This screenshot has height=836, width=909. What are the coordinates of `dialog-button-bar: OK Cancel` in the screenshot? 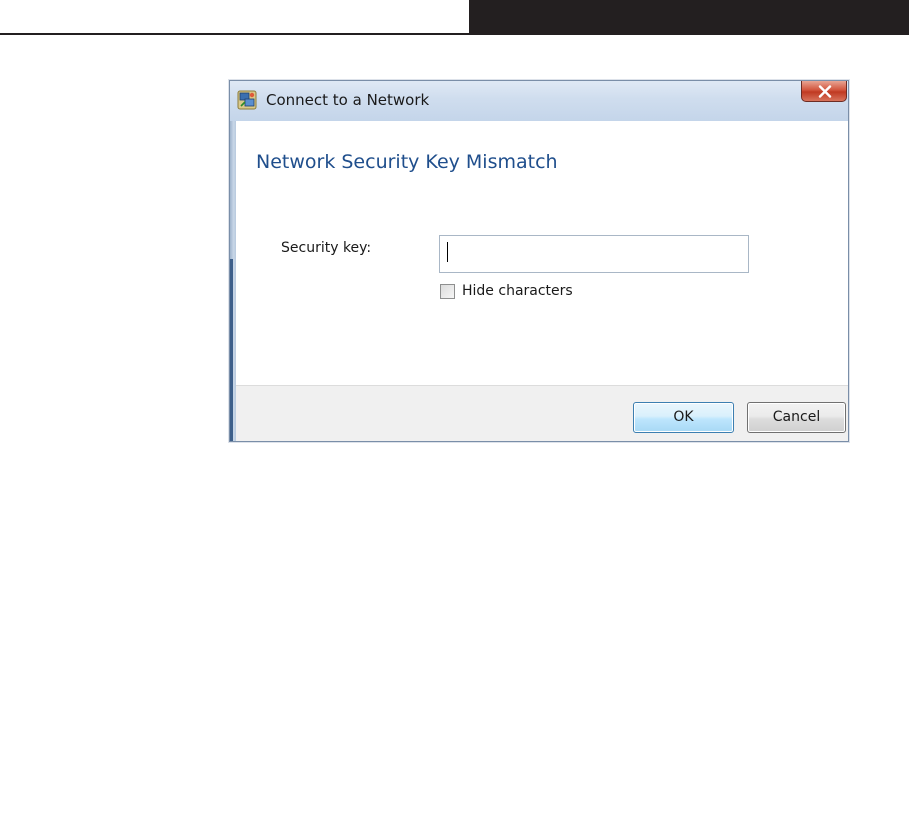 It's located at (542, 413).